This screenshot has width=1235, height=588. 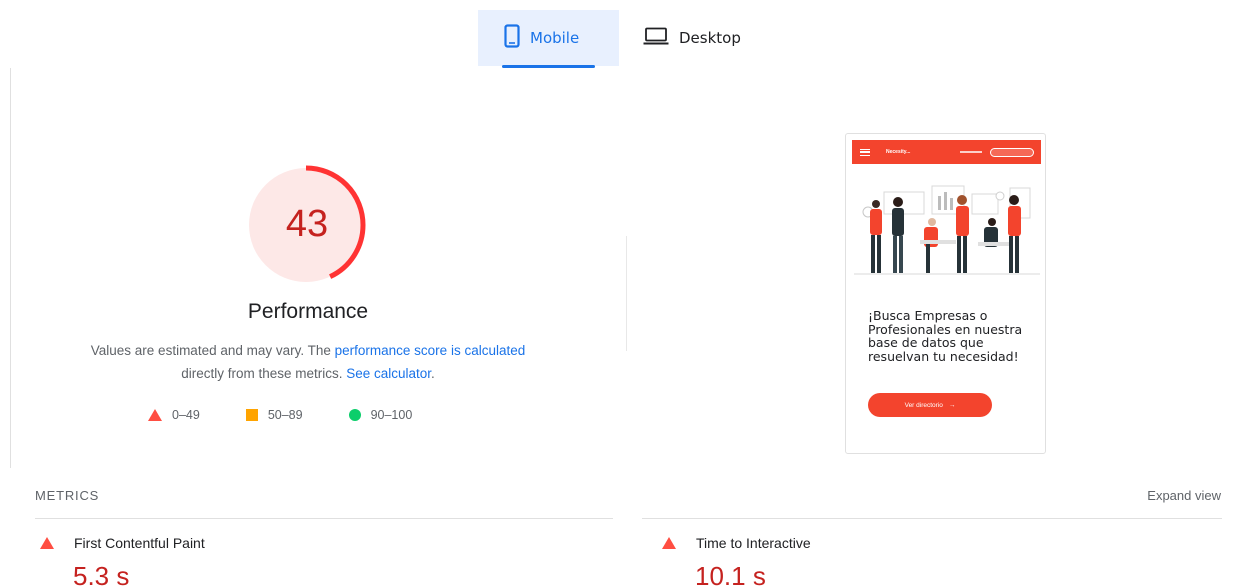 What do you see at coordinates (1184, 495) in the screenshot?
I see `expand-view-toggle: Expand view` at bounding box center [1184, 495].